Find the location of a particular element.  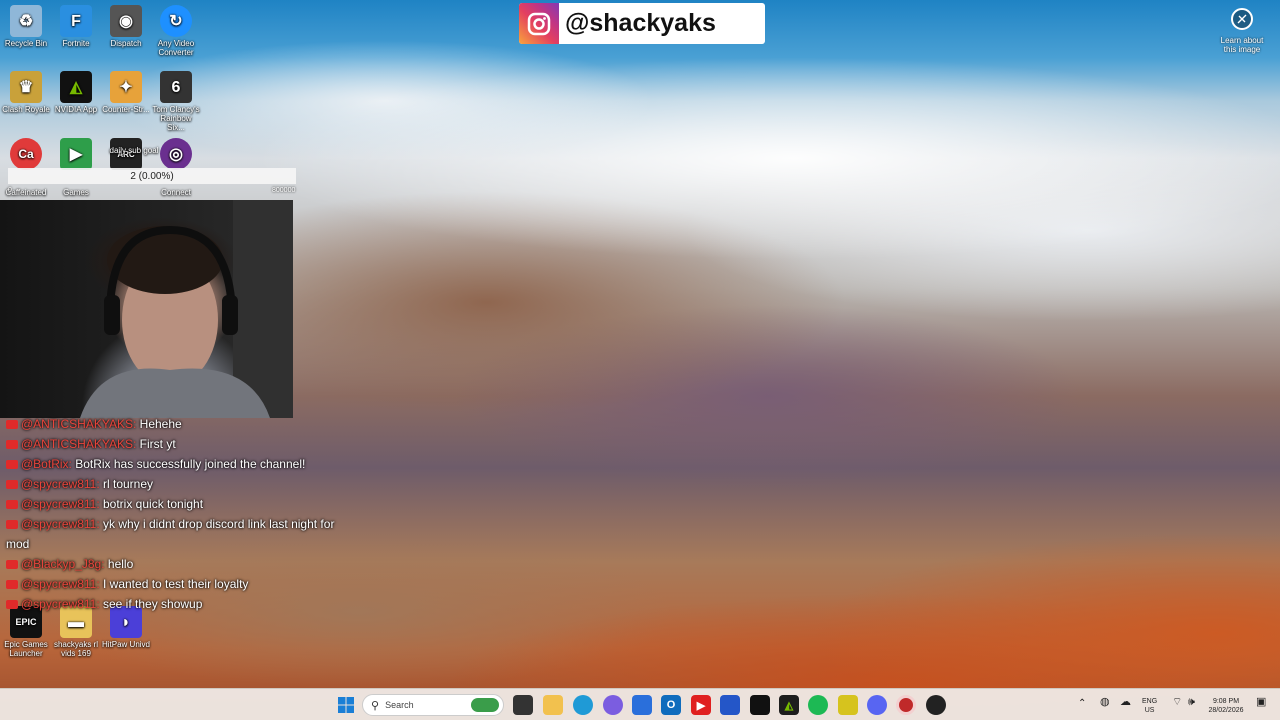

search-icon: ⚲ is located at coordinates (375, 705).